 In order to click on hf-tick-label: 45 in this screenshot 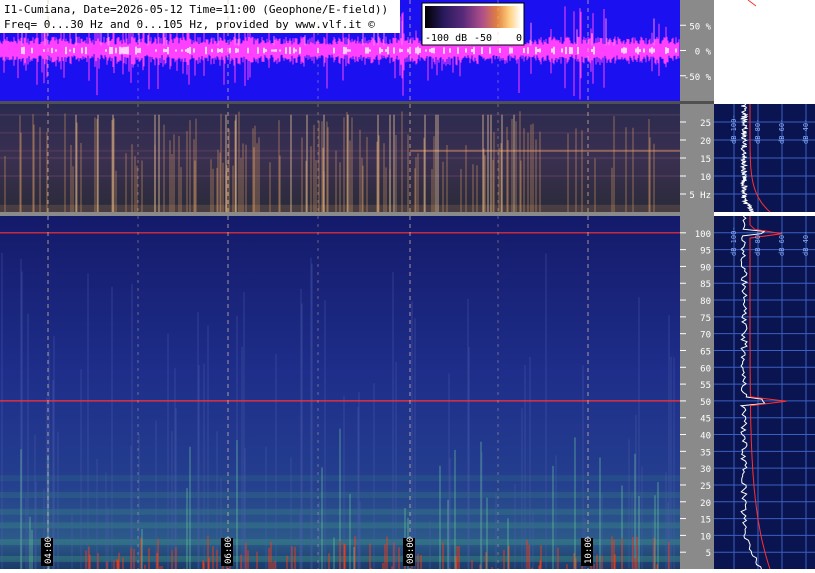, I will do `click(705, 420)`.